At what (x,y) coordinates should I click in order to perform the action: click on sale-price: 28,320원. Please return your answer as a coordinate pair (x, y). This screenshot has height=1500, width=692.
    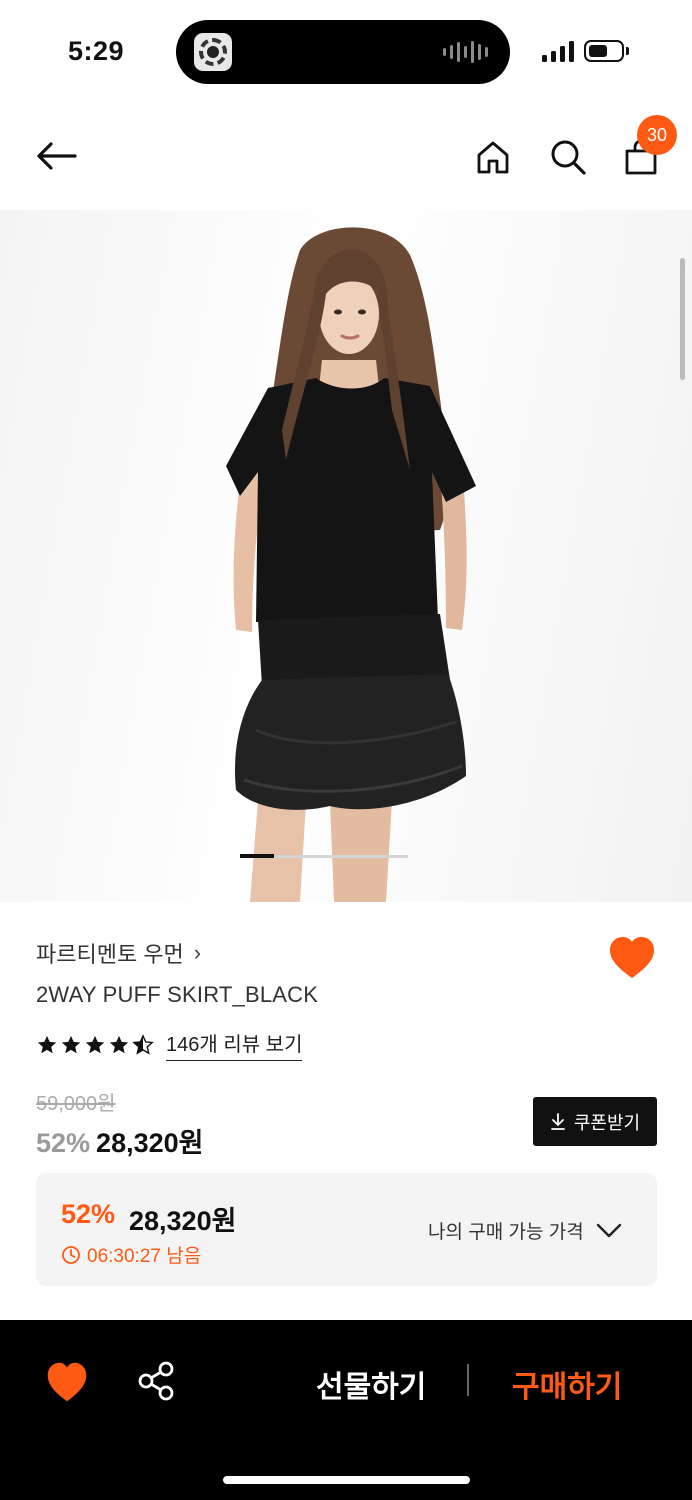
    Looking at the image, I should click on (150, 1143).